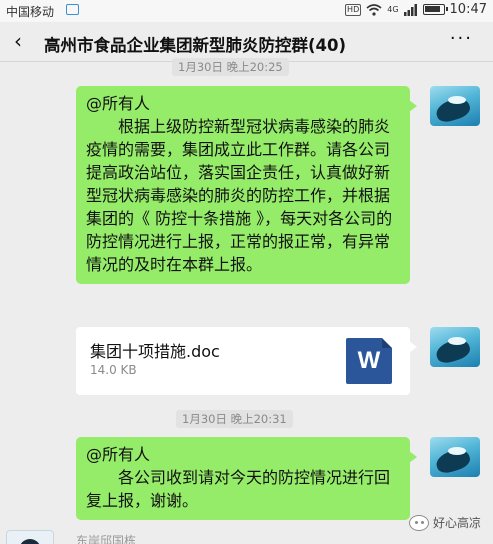 The image size is (493, 544). Describe the element at coordinates (461, 38) in the screenshot. I see `more-icon: ···` at that location.